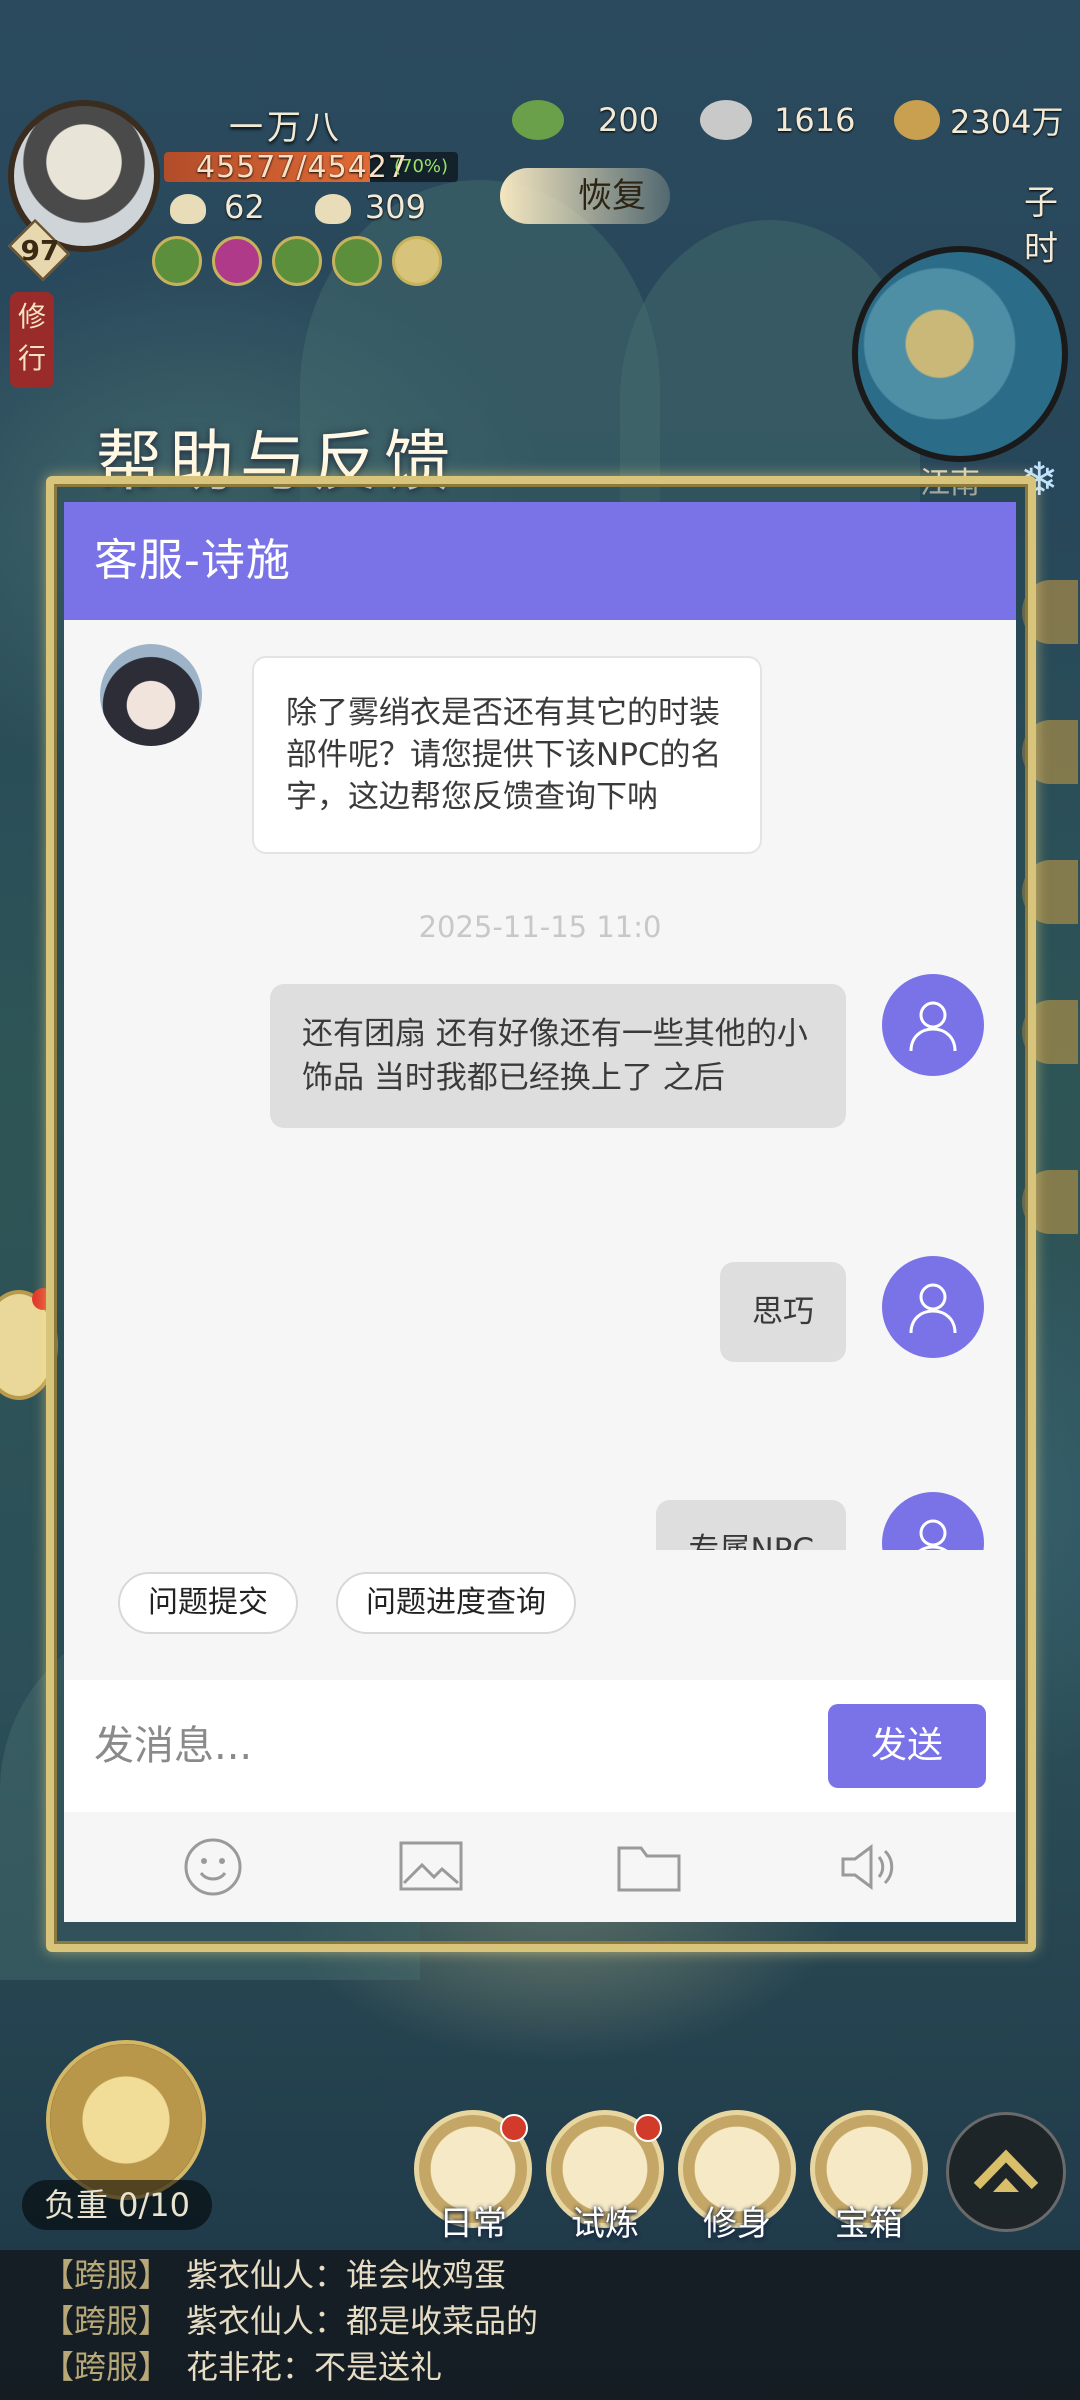  Describe the element at coordinates (421, 166) in the screenshot. I see `hp-percent: (70%)` at that location.